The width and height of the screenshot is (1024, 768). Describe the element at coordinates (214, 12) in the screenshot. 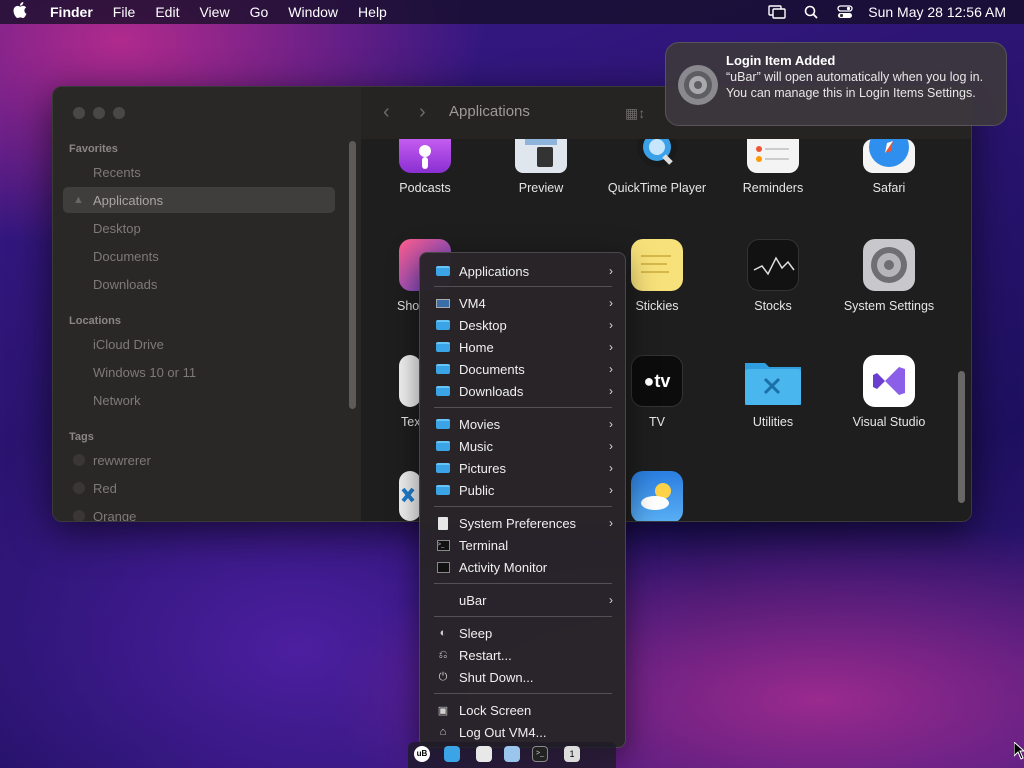

I see `menu-view: View` at that location.